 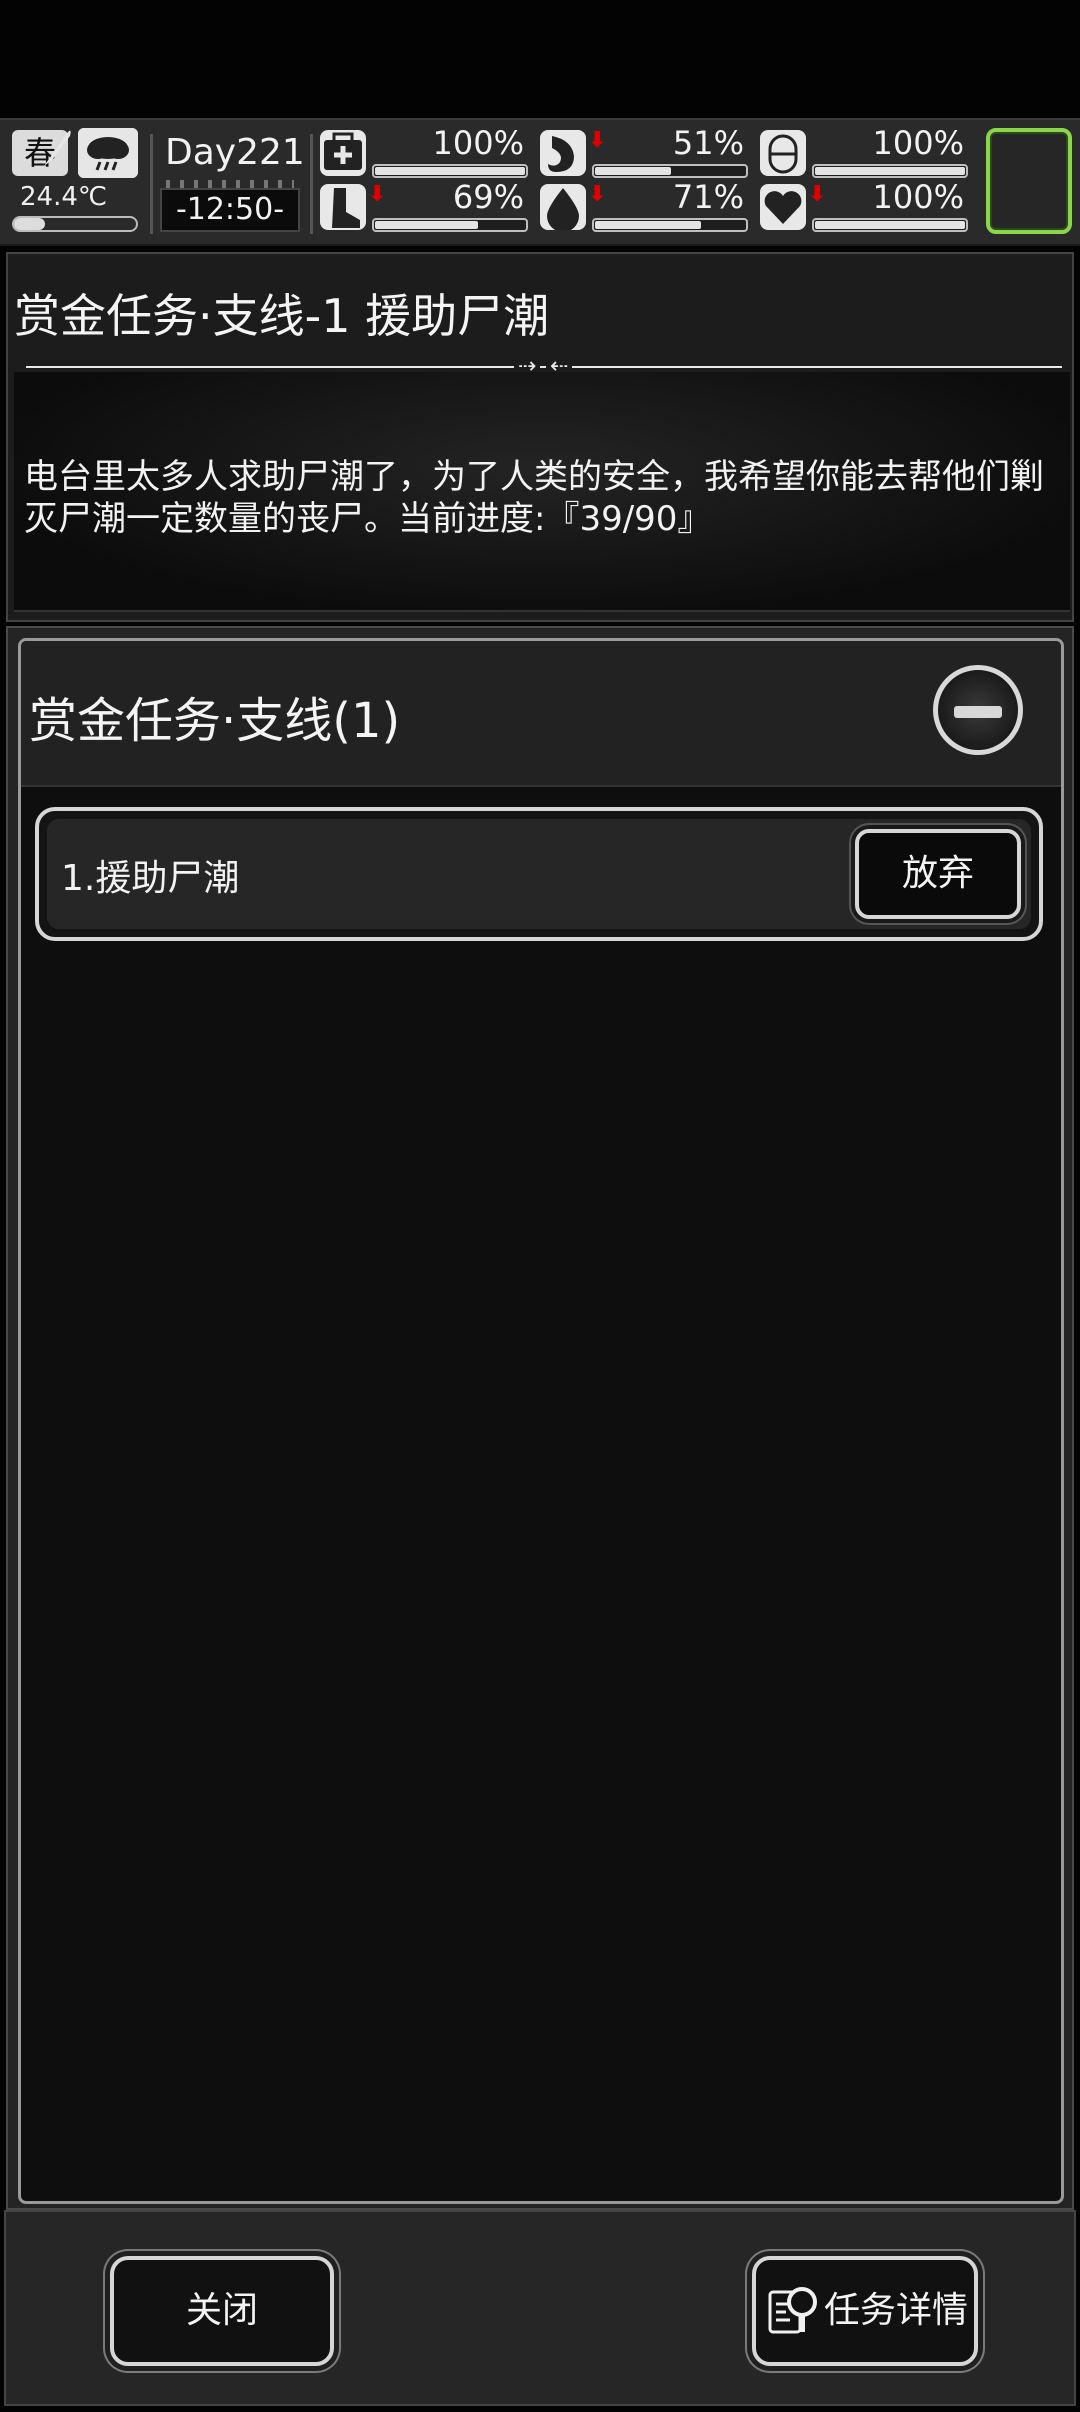 I want to click on stomach-icon, so click(x=563, y=153).